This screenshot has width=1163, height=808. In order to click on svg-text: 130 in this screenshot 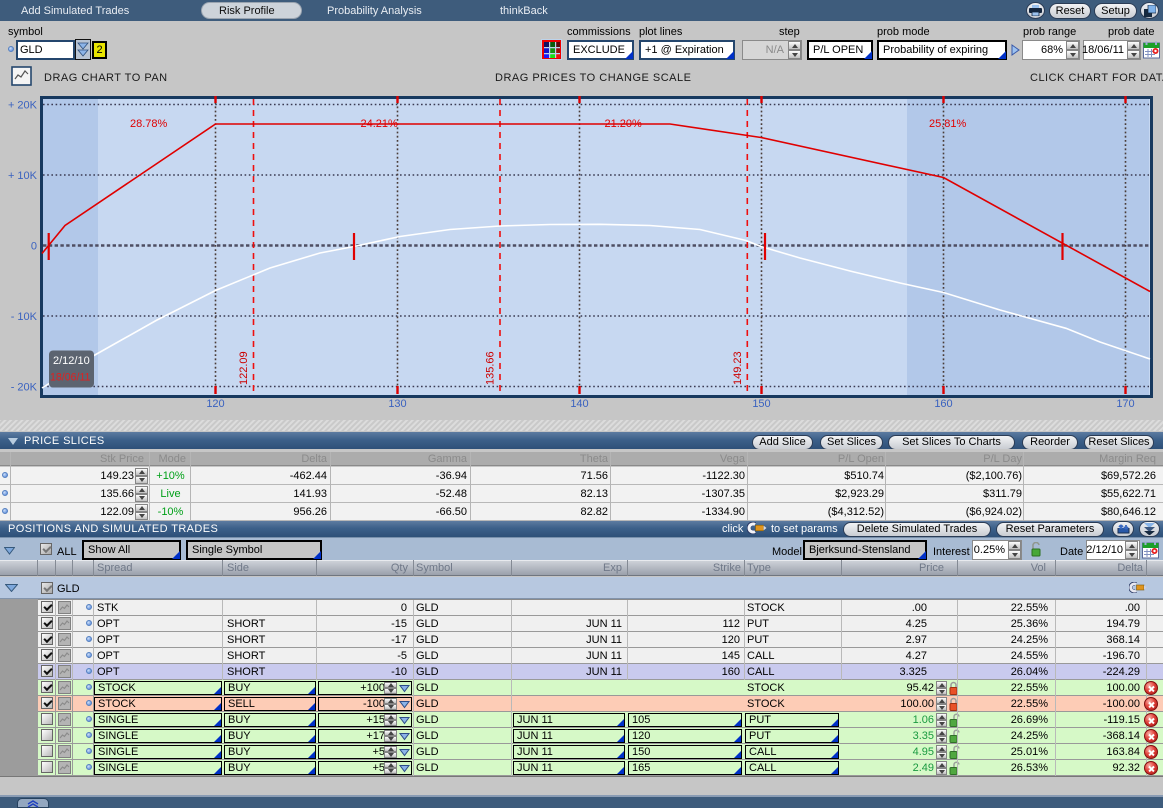, I will do `click(397, 404)`.